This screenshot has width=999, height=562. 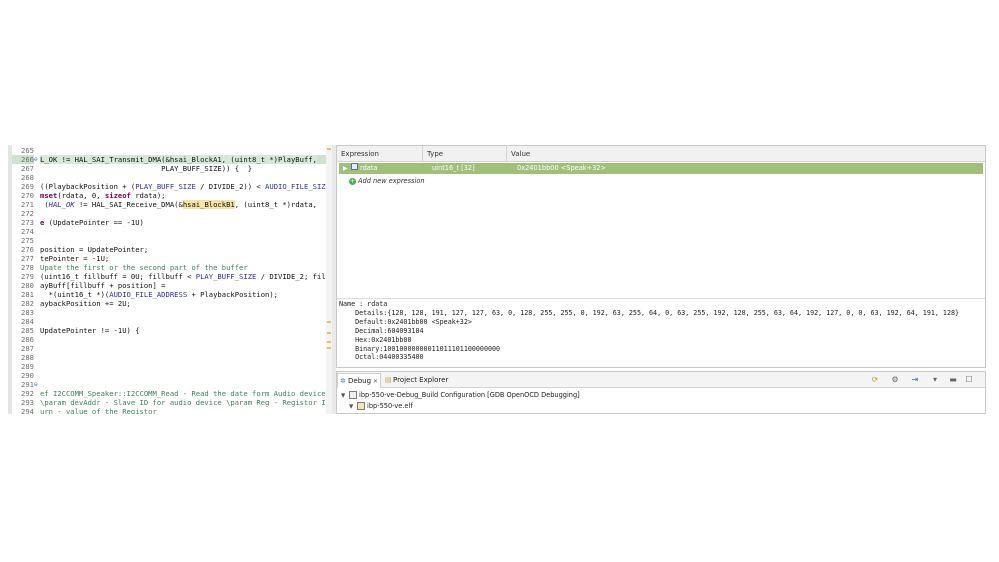 What do you see at coordinates (27, 393) in the screenshot?
I see `line-number: 292` at bounding box center [27, 393].